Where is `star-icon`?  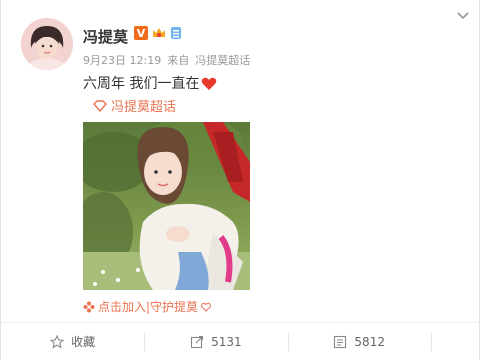 star-icon is located at coordinates (57, 341).